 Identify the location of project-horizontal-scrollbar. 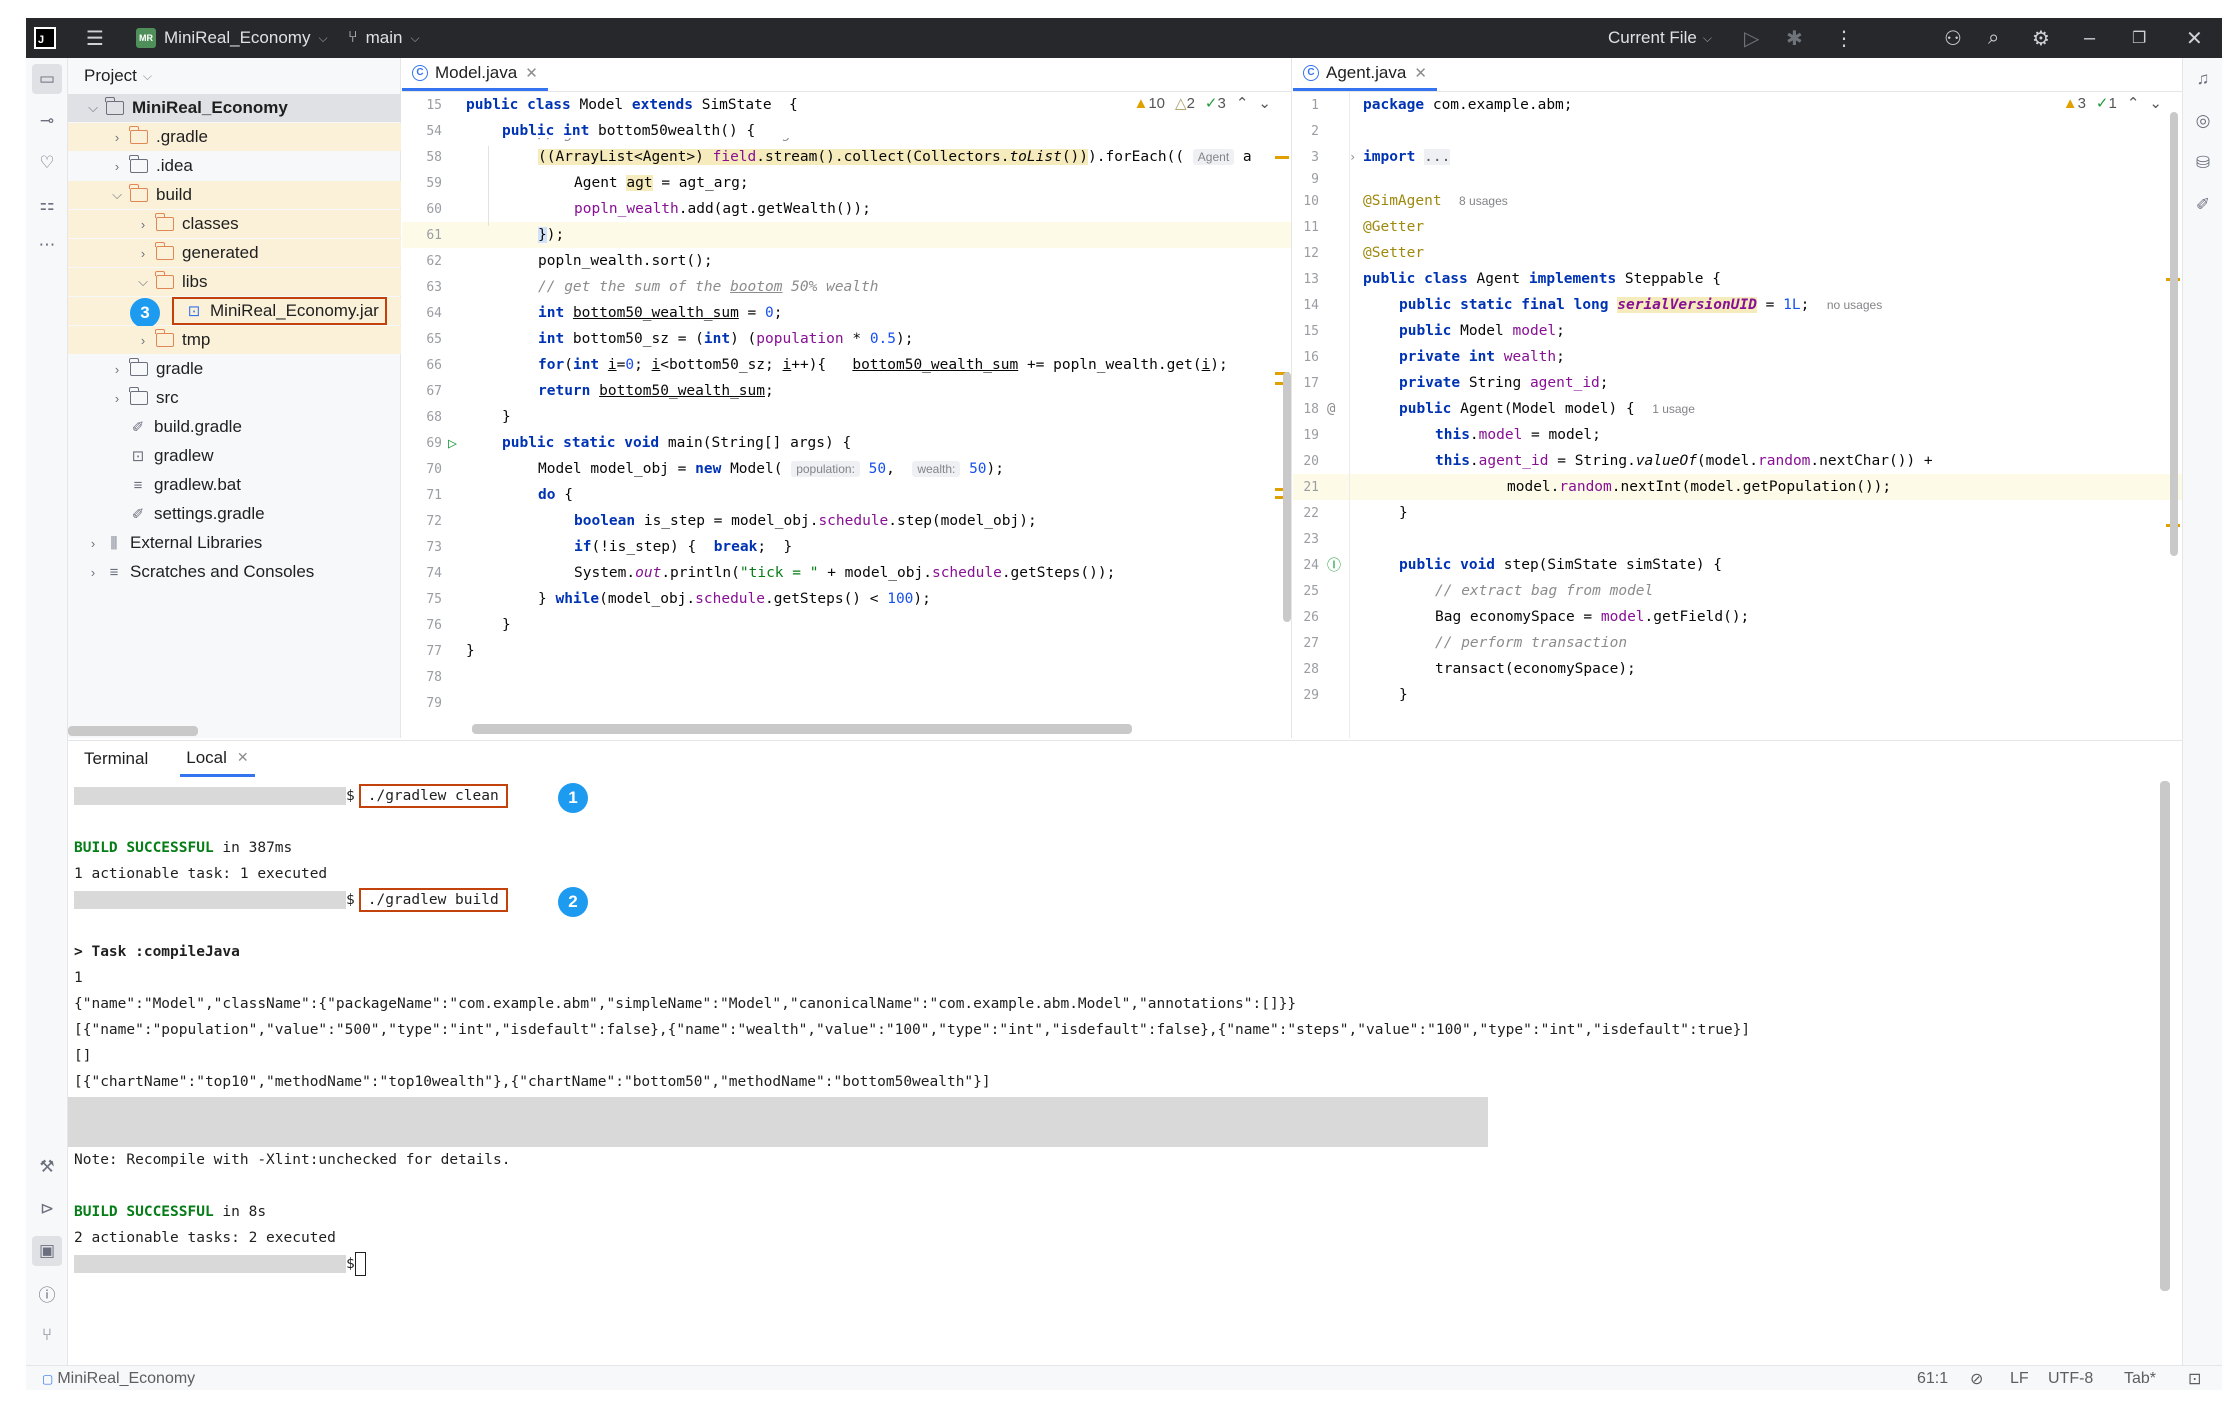
(133, 731).